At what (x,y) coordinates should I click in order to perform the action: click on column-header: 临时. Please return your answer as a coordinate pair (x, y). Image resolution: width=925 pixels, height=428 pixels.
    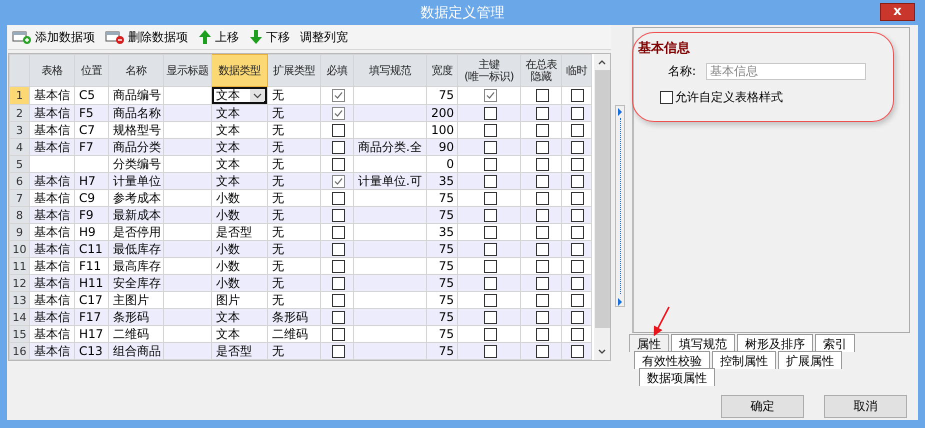
    Looking at the image, I should click on (577, 70).